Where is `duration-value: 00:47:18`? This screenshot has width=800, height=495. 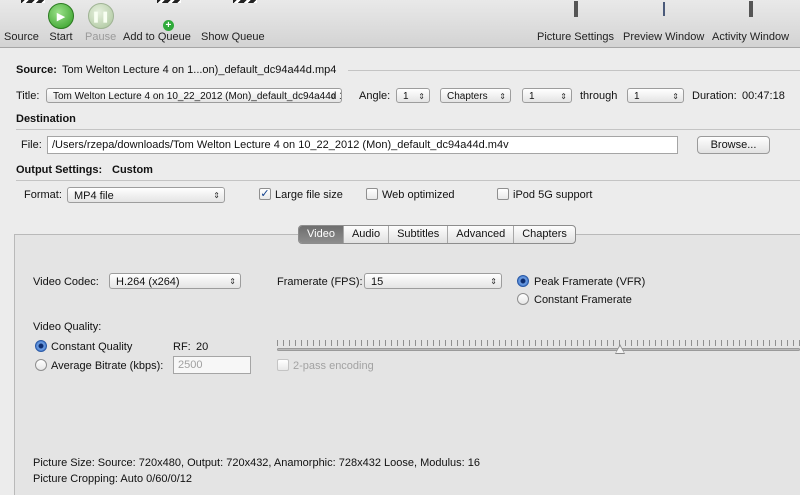
duration-value: 00:47:18 is located at coordinates (763, 96).